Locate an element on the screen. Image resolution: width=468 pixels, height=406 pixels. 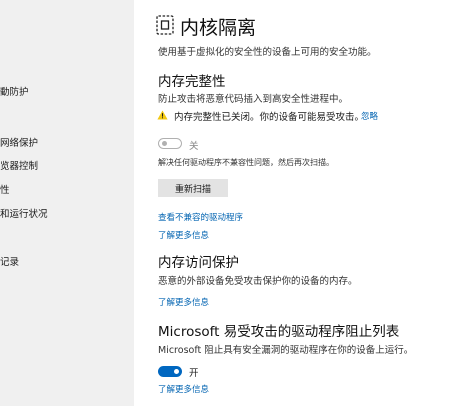
memory-integrity-toggle-label: 关 is located at coordinates (194, 146).